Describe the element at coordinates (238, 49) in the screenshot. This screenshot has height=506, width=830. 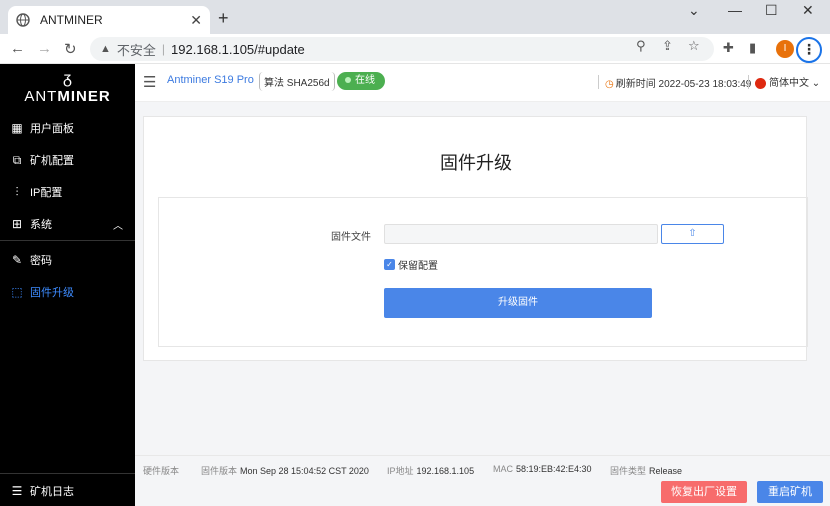
I see `url-text: 192.168.1.105/#update` at that location.